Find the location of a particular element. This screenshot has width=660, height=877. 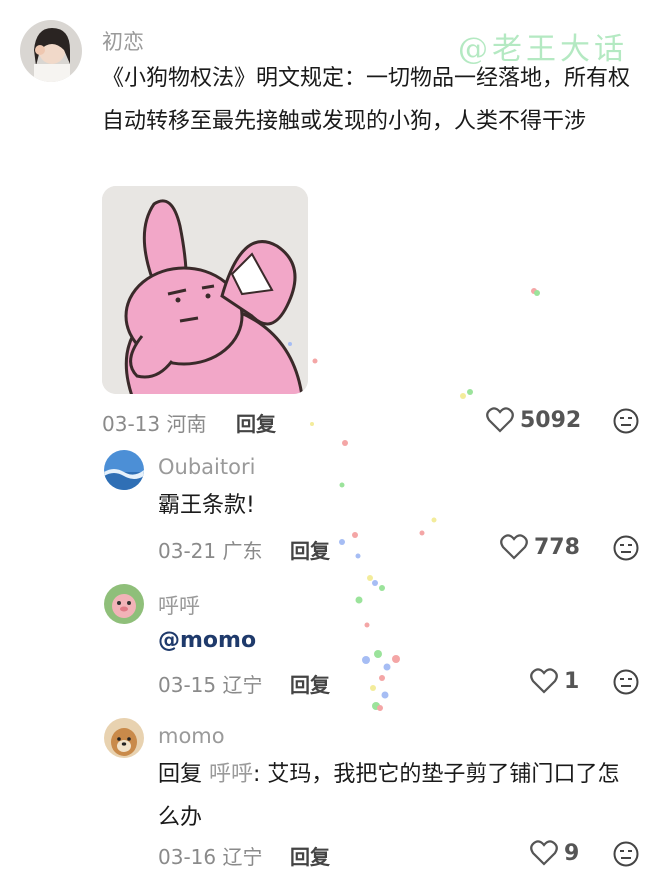

like-button: 9 is located at coordinates (554, 853).